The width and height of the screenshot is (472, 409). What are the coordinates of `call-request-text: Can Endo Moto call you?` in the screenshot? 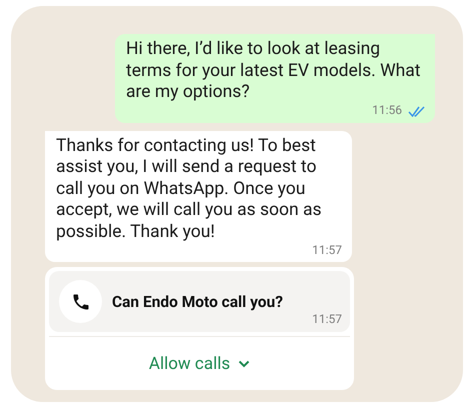 It's located at (197, 301).